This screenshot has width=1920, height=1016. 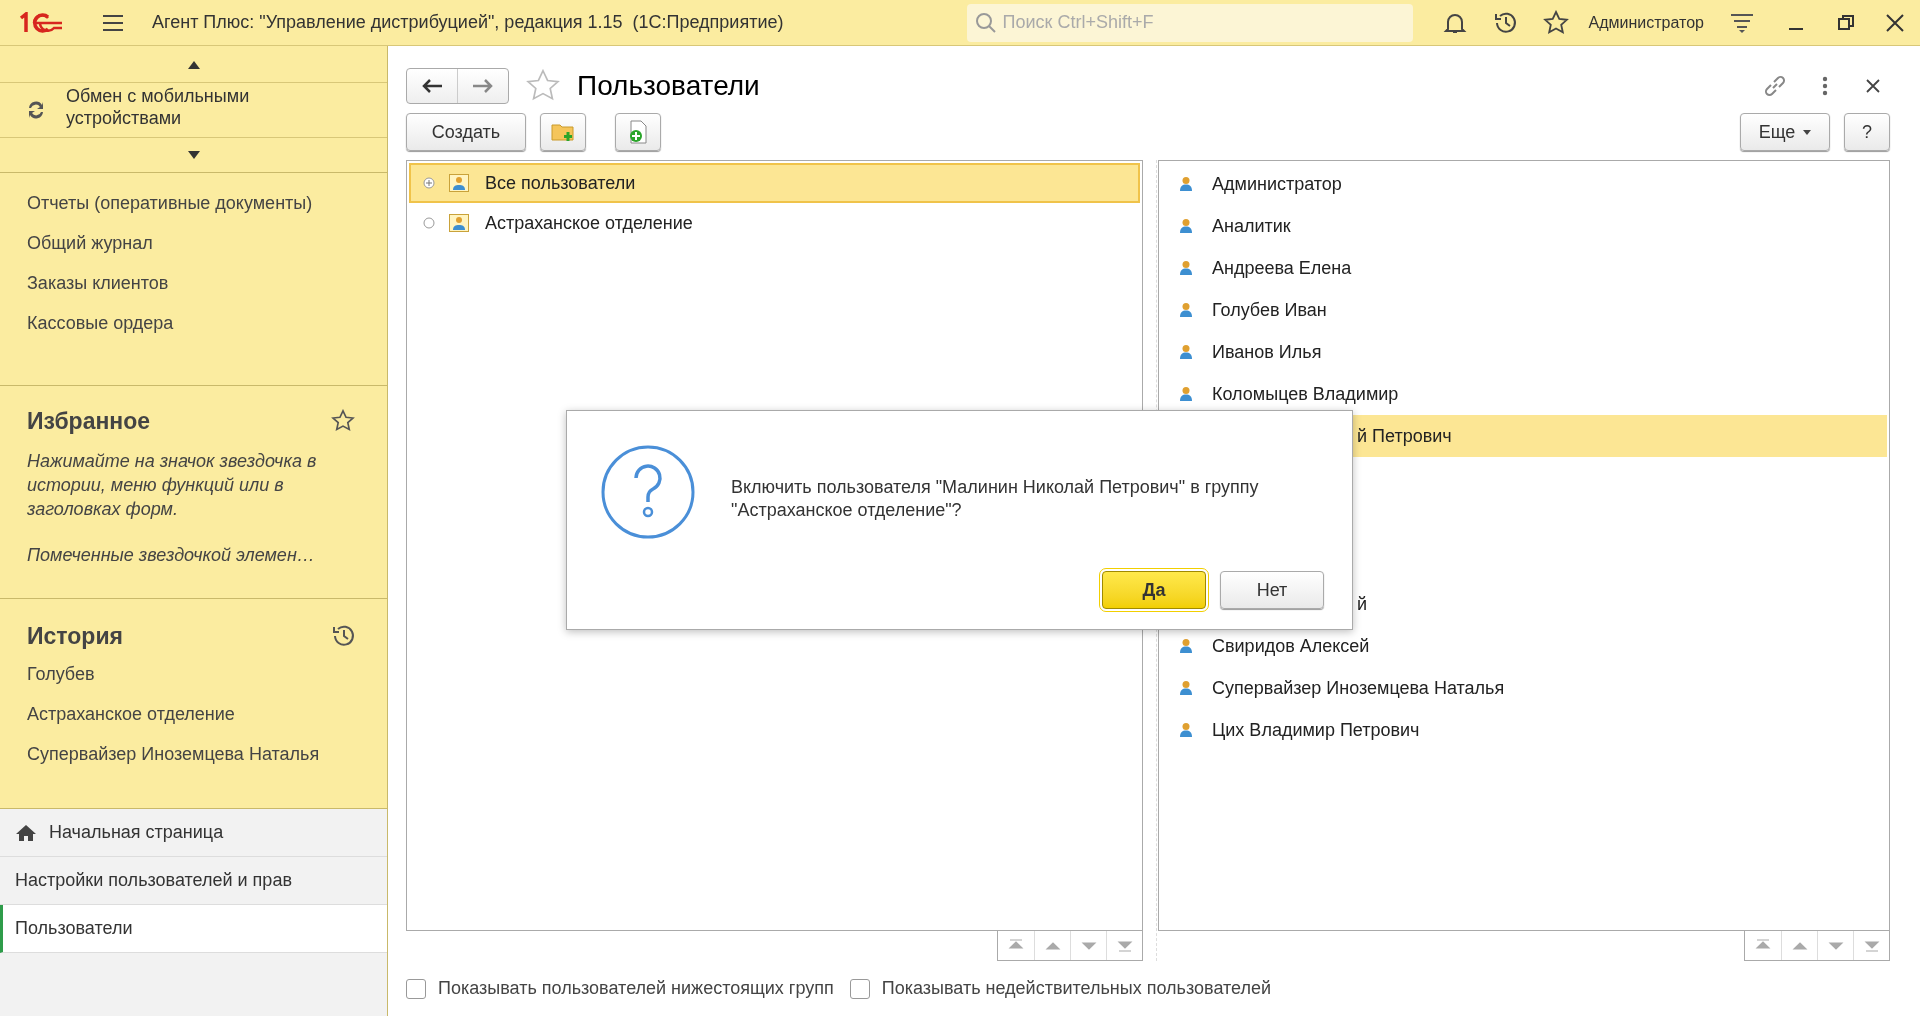 I want to click on link-icon, so click(x=1775, y=86).